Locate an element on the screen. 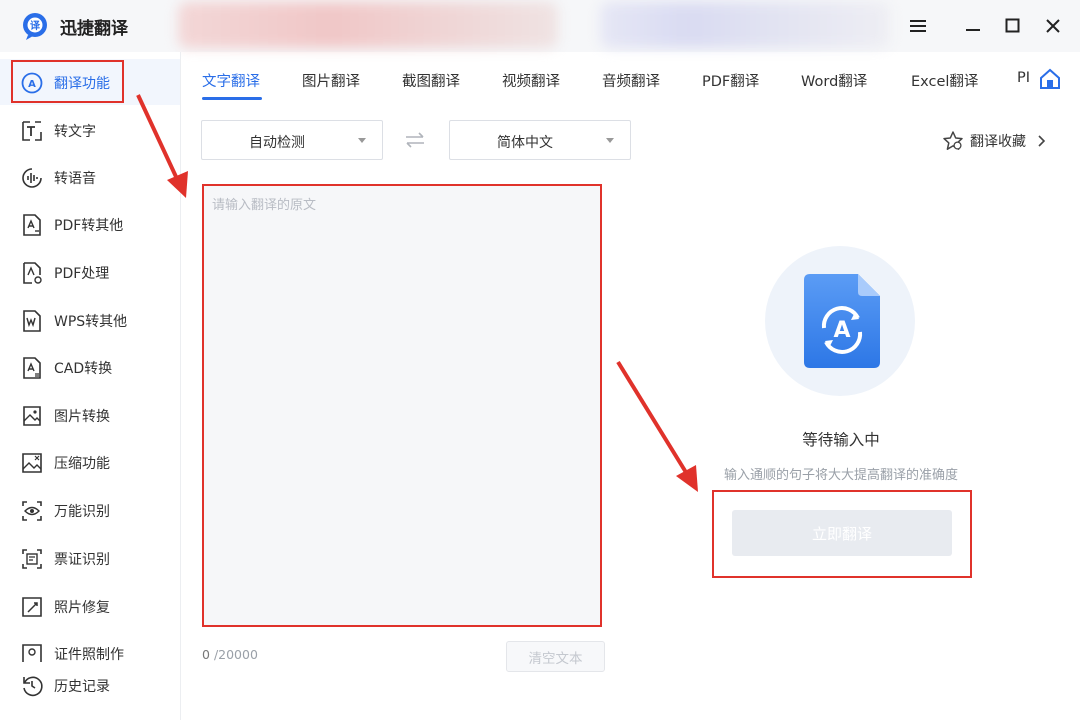  sidebar-item-photo-repair: 照片修复 is located at coordinates (90, 606).